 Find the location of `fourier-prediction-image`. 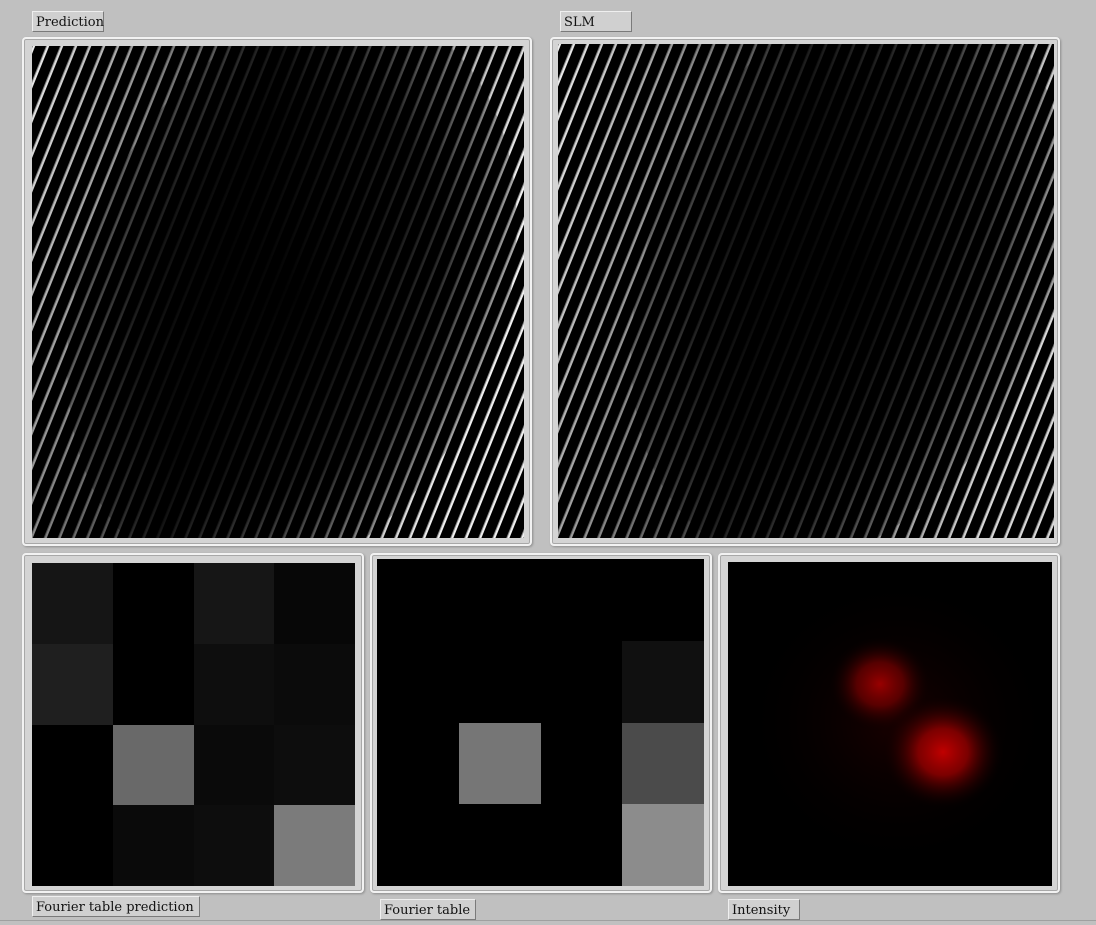

fourier-prediction-image is located at coordinates (193, 724).